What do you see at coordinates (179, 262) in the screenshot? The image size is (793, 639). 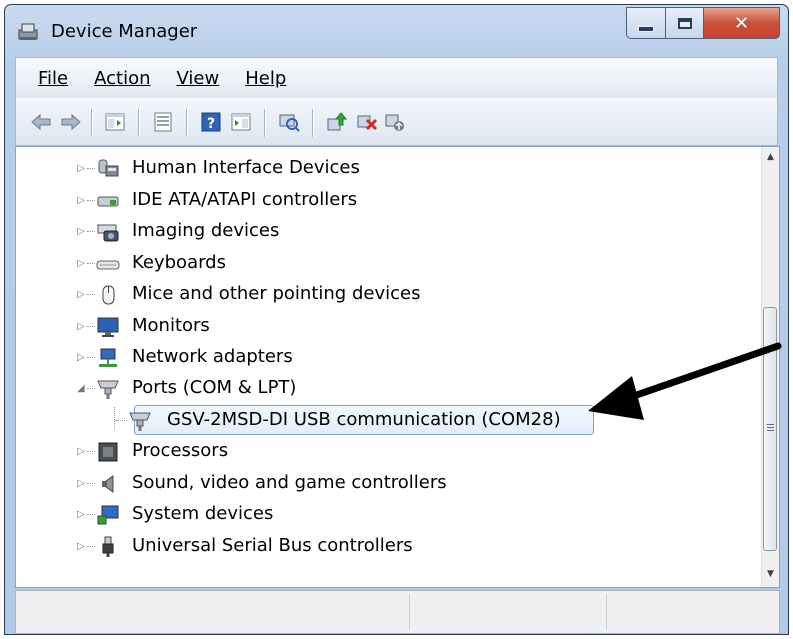 I see `tree-item-label: Keyboards` at bounding box center [179, 262].